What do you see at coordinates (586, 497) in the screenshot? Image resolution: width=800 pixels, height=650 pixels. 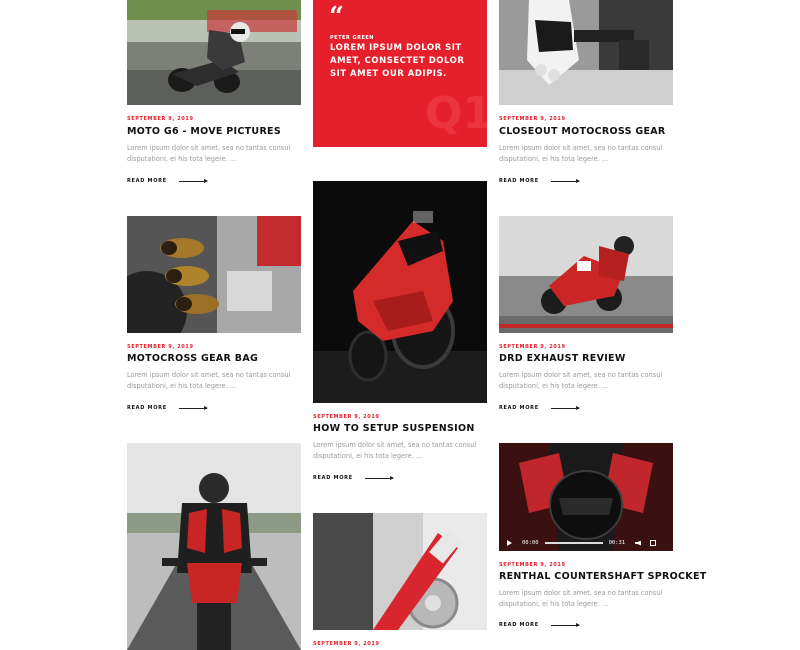 I see `post-video-player: 00:00 00:31` at bounding box center [586, 497].